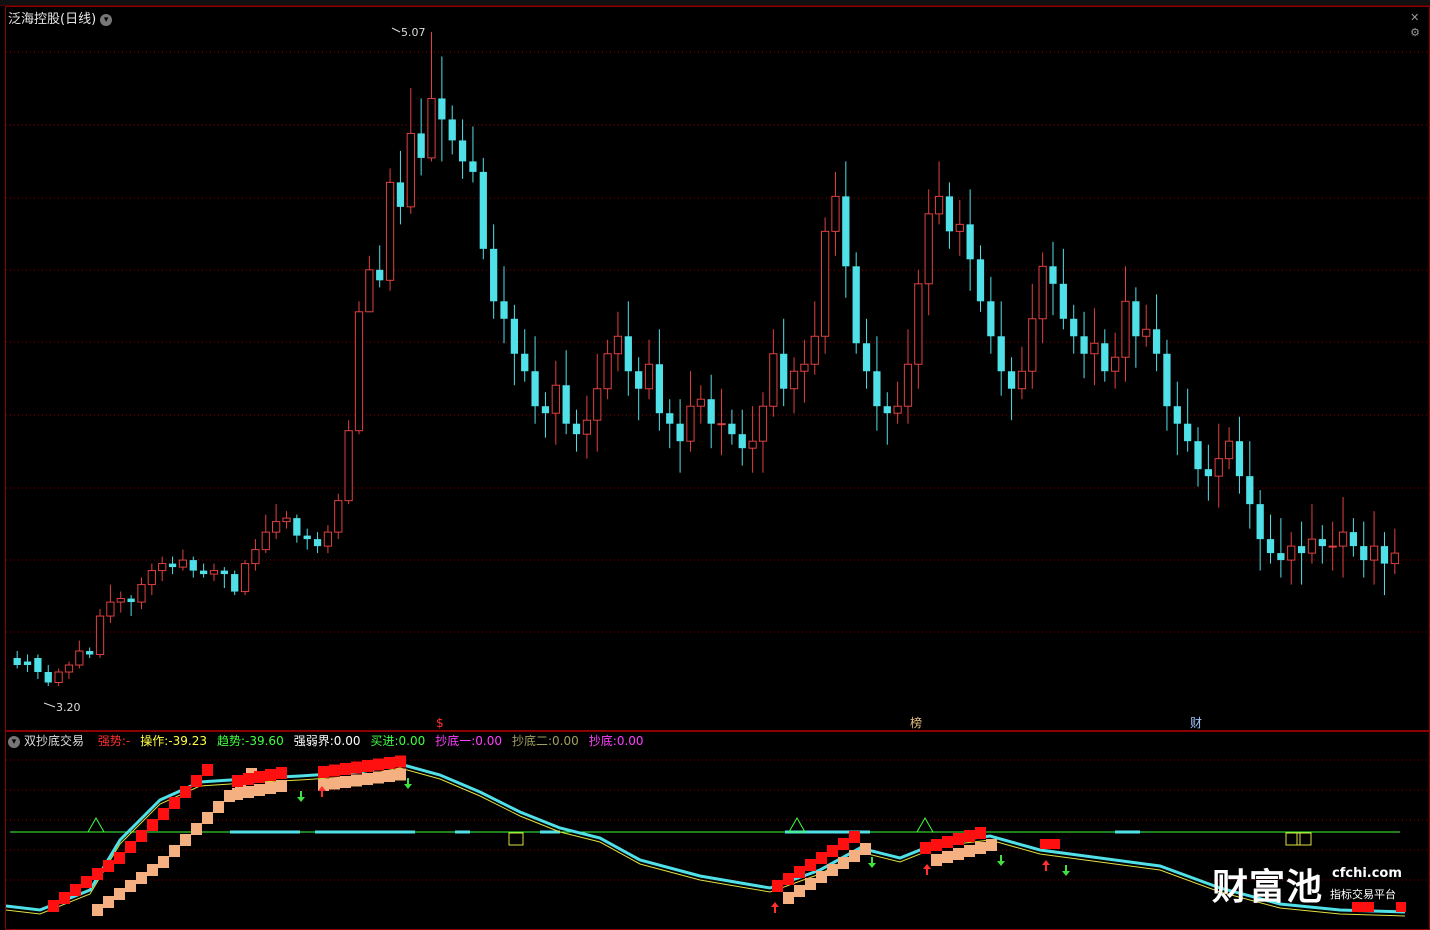 The height and width of the screenshot is (930, 1430). What do you see at coordinates (1415, 17) in the screenshot?
I see `close-icon: ✕` at bounding box center [1415, 17].